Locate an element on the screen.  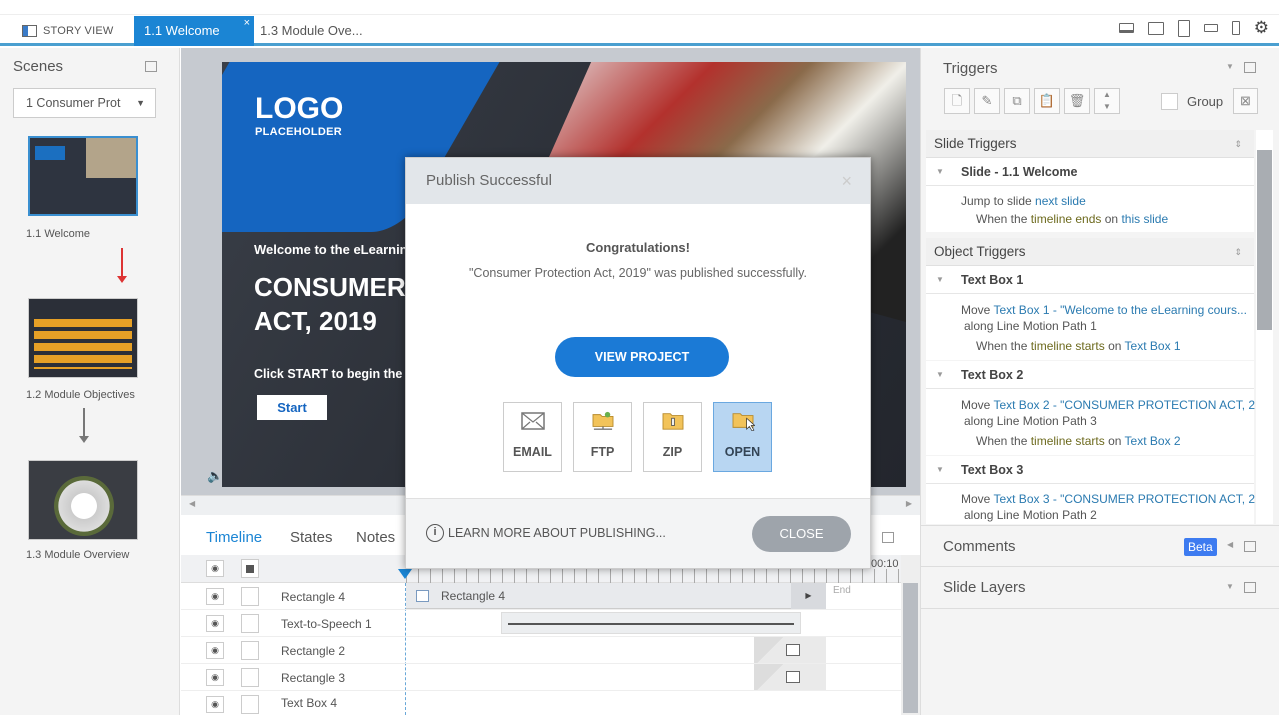
variables-button: ⊠ is located at coordinates (1245, 101).